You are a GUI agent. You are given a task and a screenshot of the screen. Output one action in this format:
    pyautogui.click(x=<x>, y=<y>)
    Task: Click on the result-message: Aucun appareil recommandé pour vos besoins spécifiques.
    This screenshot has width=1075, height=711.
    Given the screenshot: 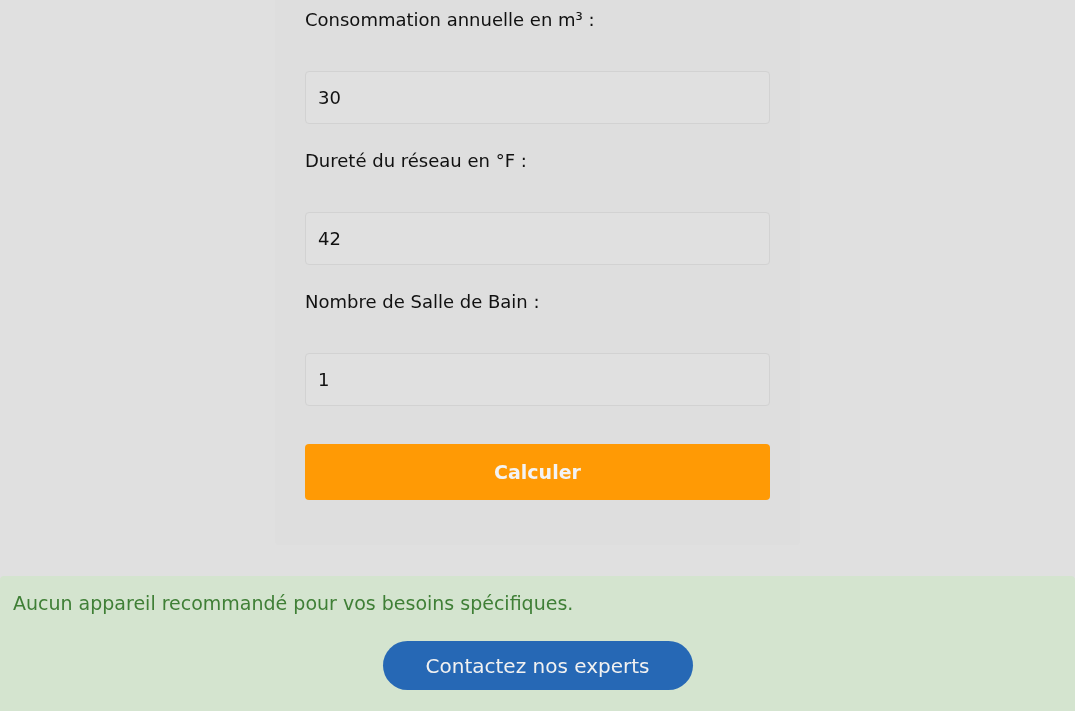 What is the action you would take?
    pyautogui.click(x=294, y=603)
    